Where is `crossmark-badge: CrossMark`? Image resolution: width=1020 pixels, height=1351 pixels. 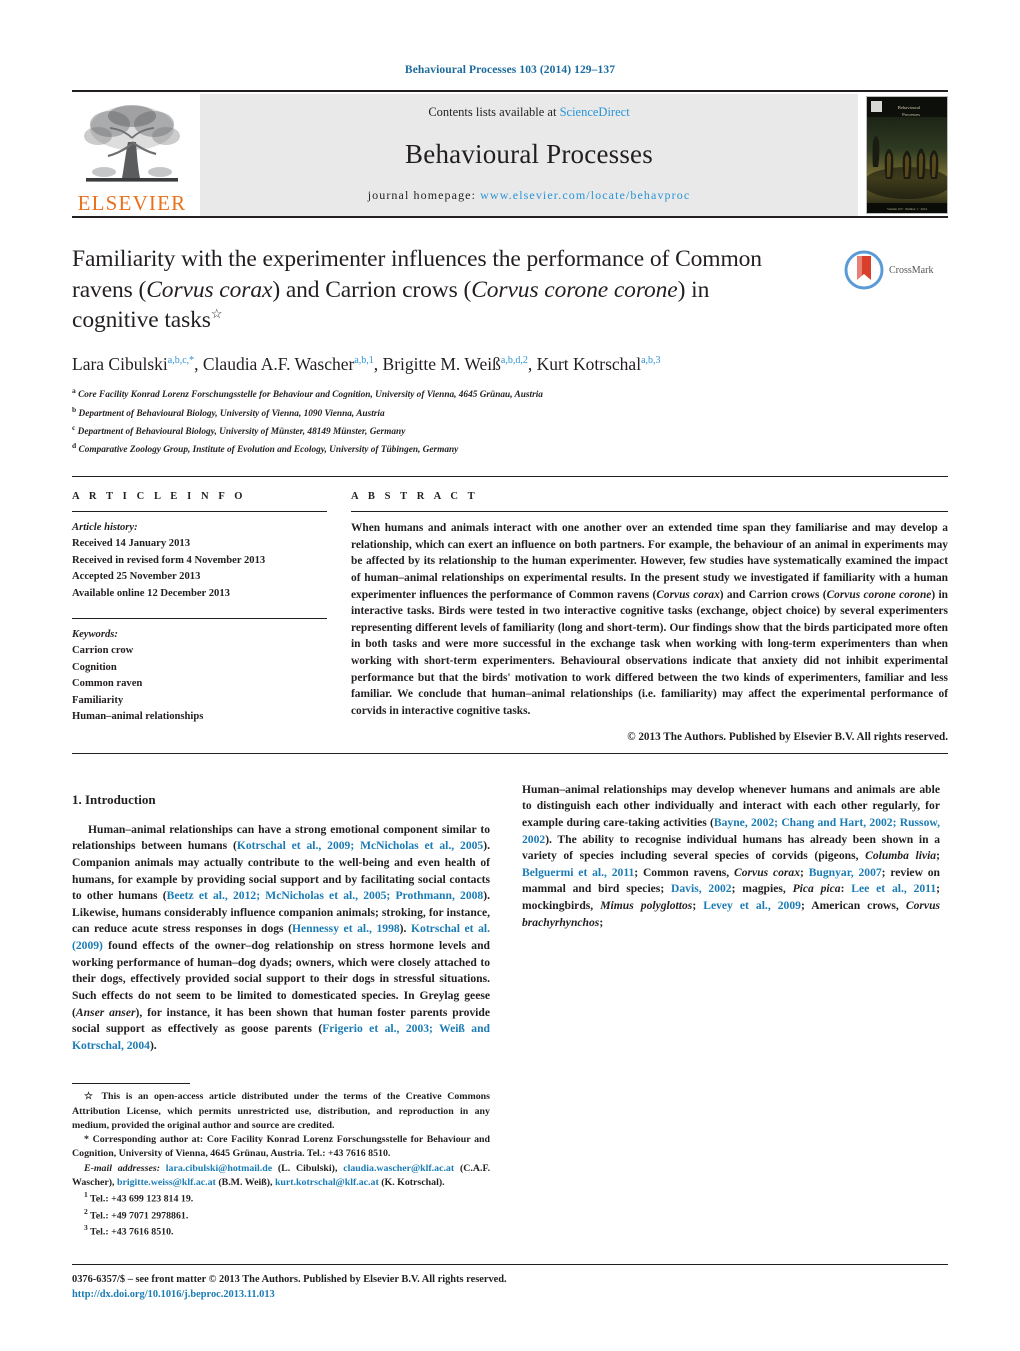
crossmark-badge: CrossMark is located at coordinates (896, 270).